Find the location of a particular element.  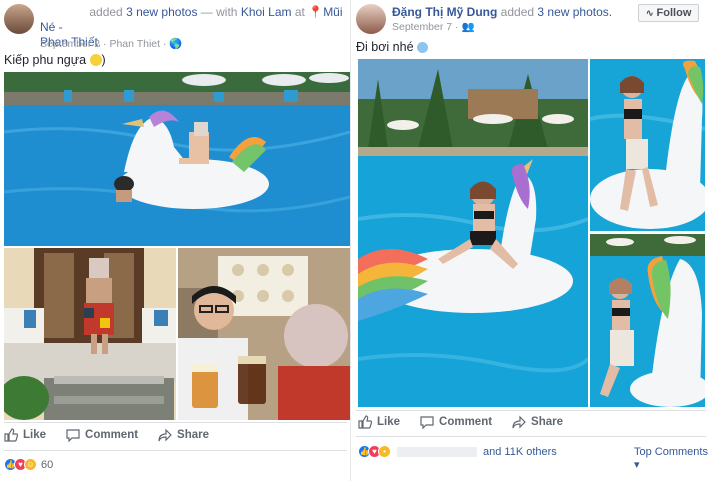

share-button-right: Share is located at coordinates (537, 422).